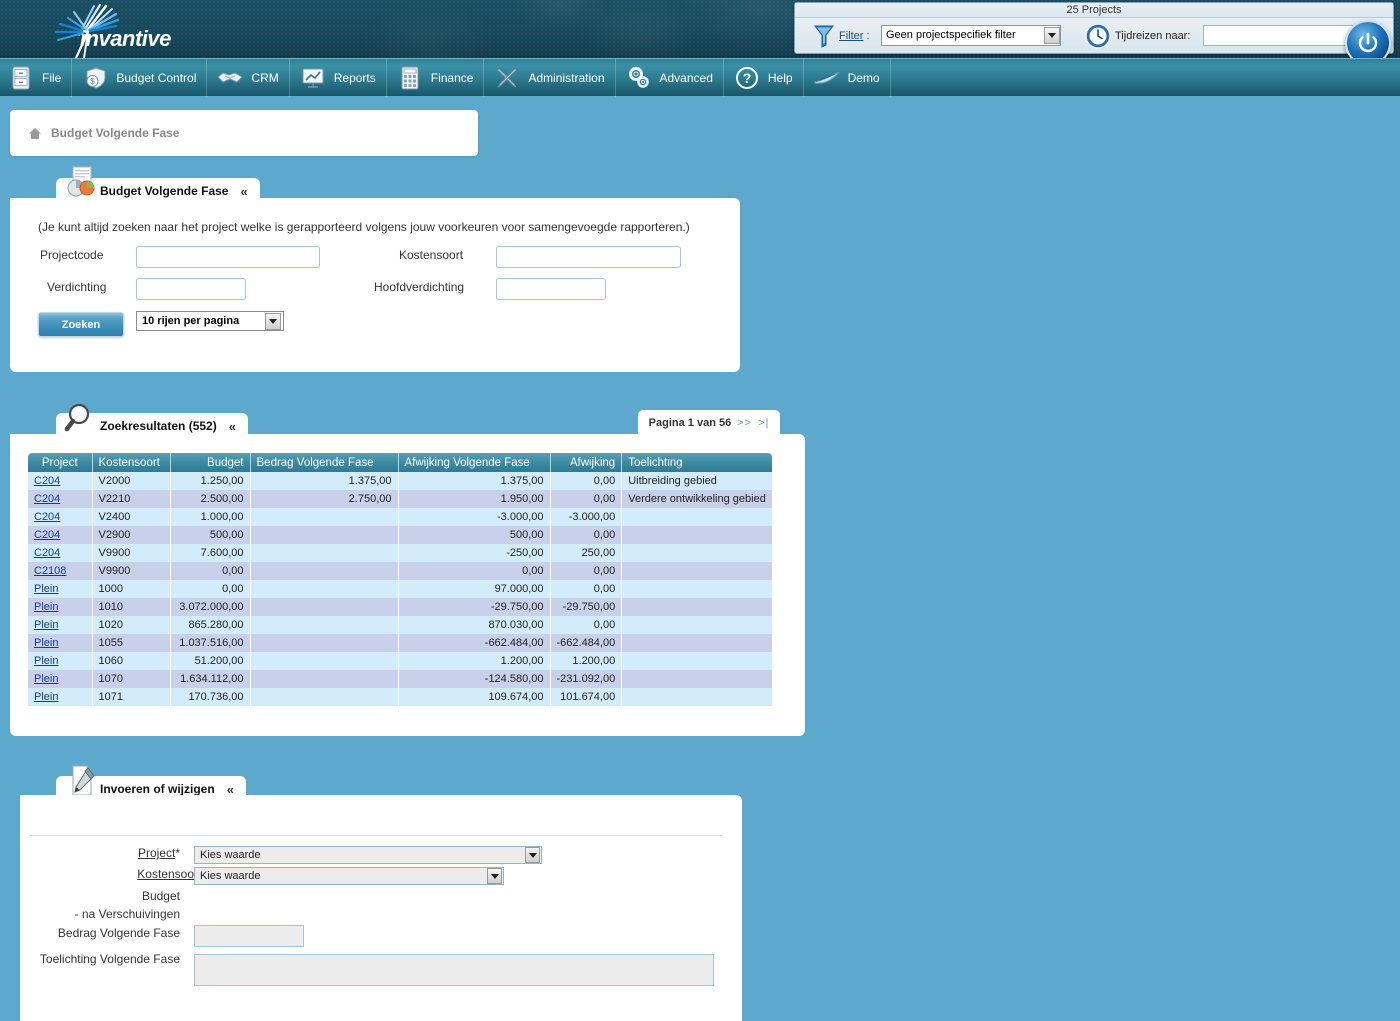 This screenshot has width=1400, height=1021. What do you see at coordinates (349, 876) in the screenshot?
I see `edit-kostensoort-select: Kies waarde` at bounding box center [349, 876].